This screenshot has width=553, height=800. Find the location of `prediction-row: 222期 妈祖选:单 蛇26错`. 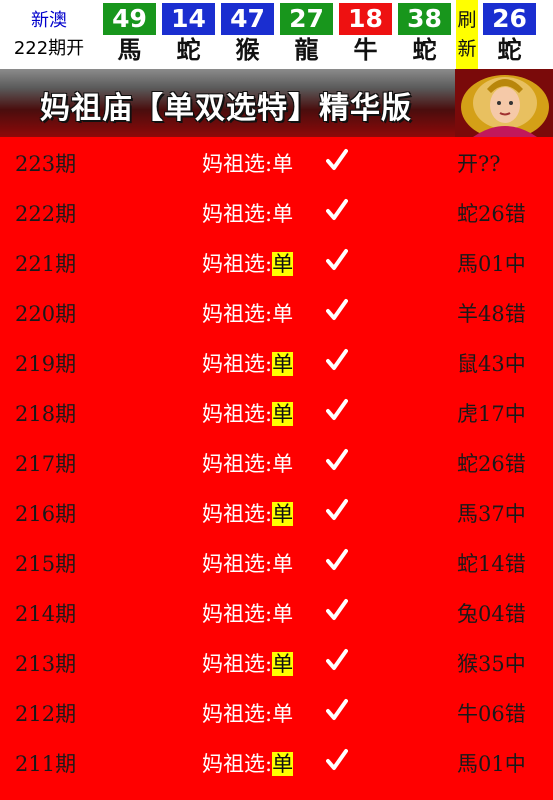

prediction-row: 222期 妈祖选:单 蛇26错 is located at coordinates (276, 212).